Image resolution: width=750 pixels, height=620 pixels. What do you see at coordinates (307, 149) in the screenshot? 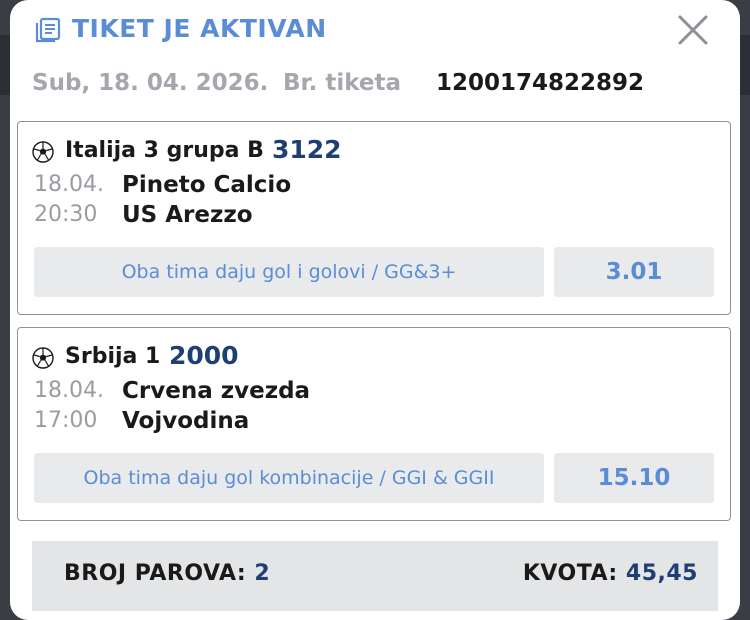
I see `match-code: 3122` at bounding box center [307, 149].